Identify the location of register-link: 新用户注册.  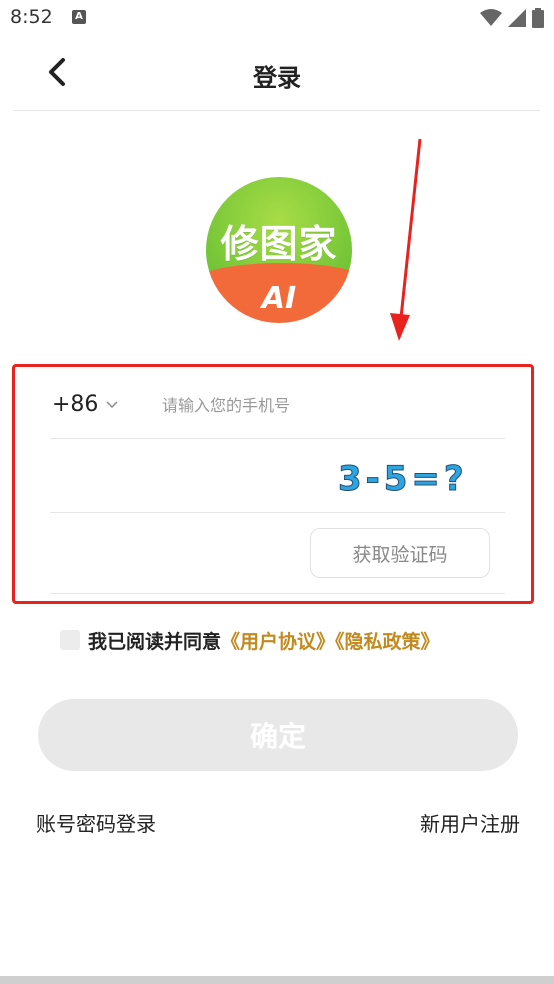
(470, 822).